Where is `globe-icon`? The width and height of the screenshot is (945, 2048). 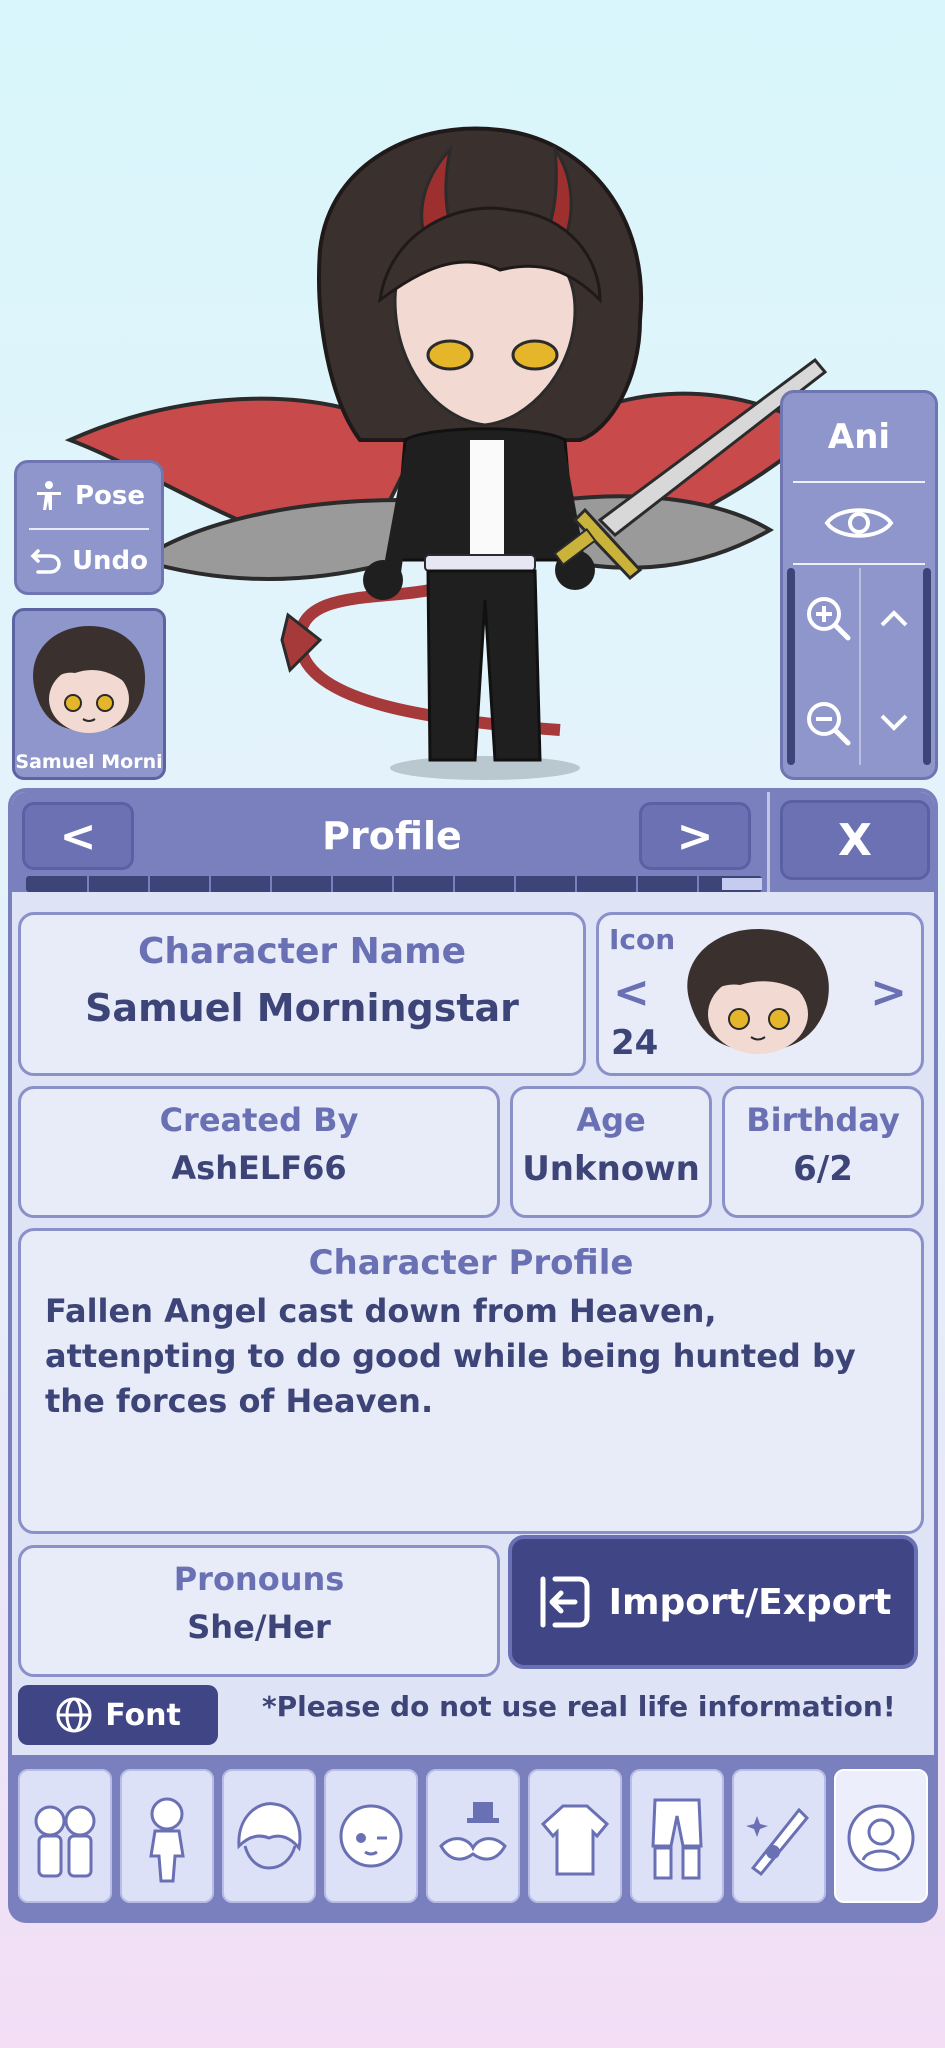 globe-icon is located at coordinates (74, 1715).